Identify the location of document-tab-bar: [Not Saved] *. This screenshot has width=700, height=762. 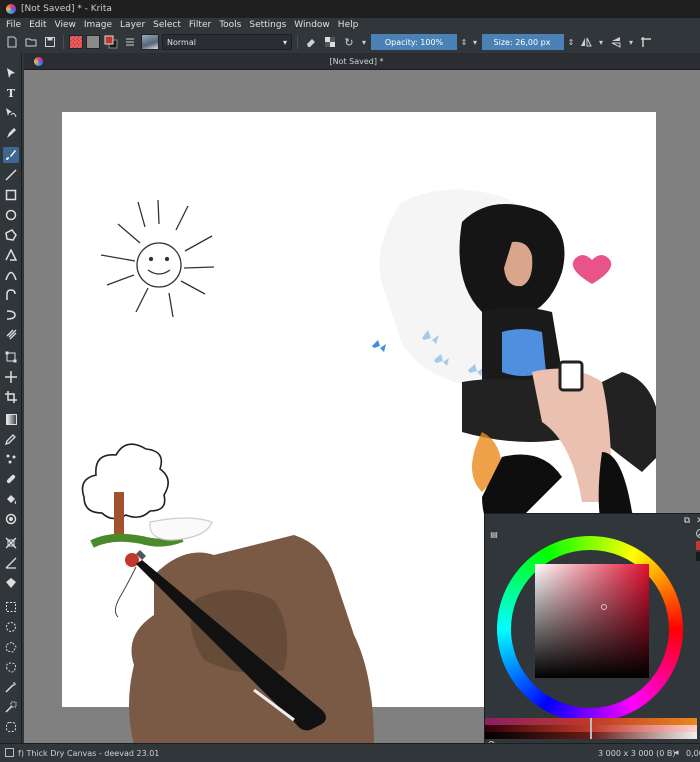
(362, 61).